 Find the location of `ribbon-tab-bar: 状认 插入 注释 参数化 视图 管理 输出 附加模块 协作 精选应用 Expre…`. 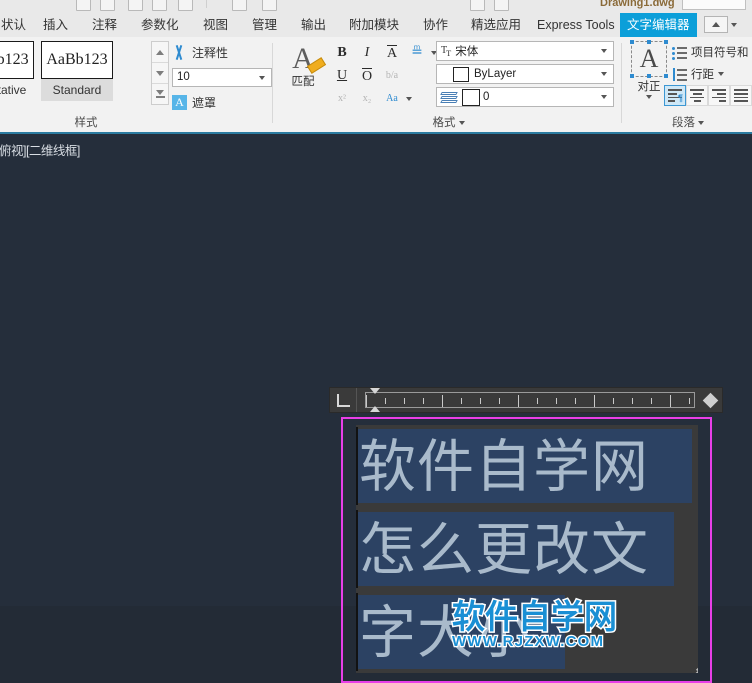

ribbon-tab-bar: 状认 插入 注释 参数化 视图 管理 输出 附加模块 协作 精选应用 Expre… is located at coordinates (376, 25).